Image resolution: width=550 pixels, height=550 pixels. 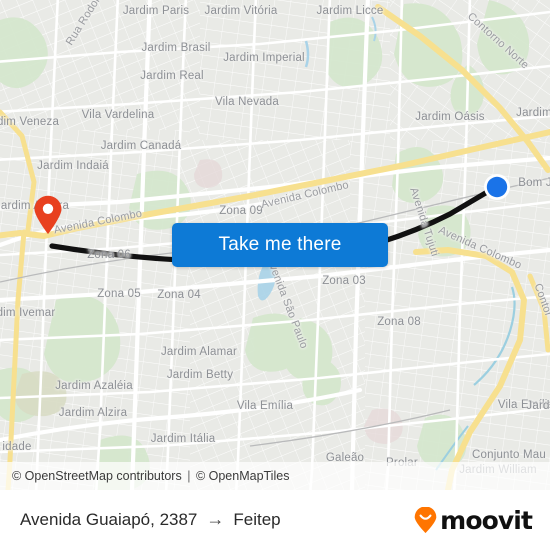 I want to click on moovit-wordmark: moovit, so click(x=486, y=520).